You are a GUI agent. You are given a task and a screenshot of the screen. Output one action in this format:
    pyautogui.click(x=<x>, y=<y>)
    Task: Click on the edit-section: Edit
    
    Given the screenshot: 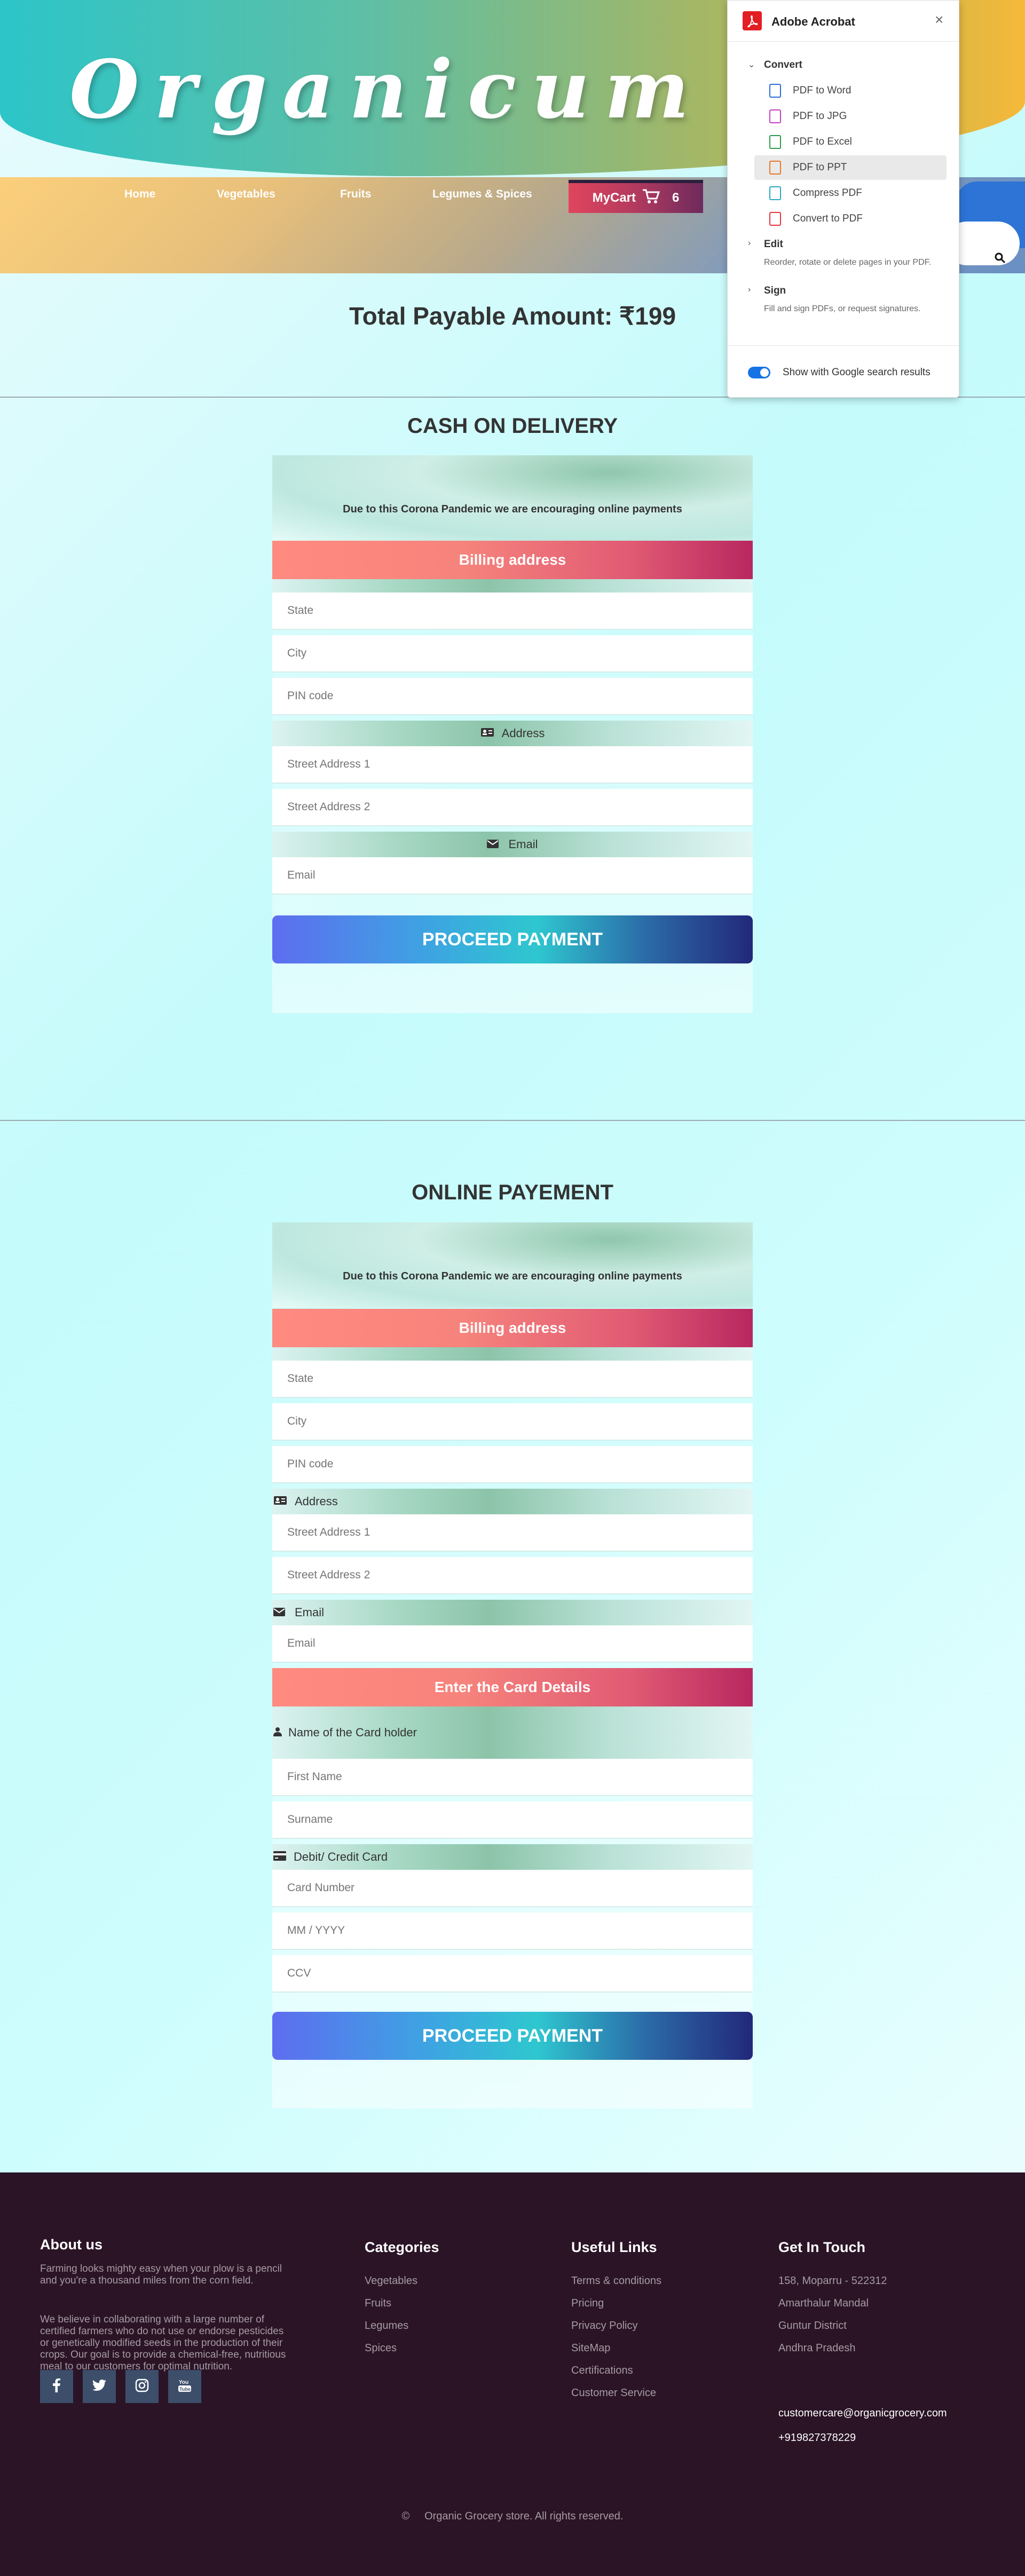 What is the action you would take?
    pyautogui.click(x=773, y=244)
    